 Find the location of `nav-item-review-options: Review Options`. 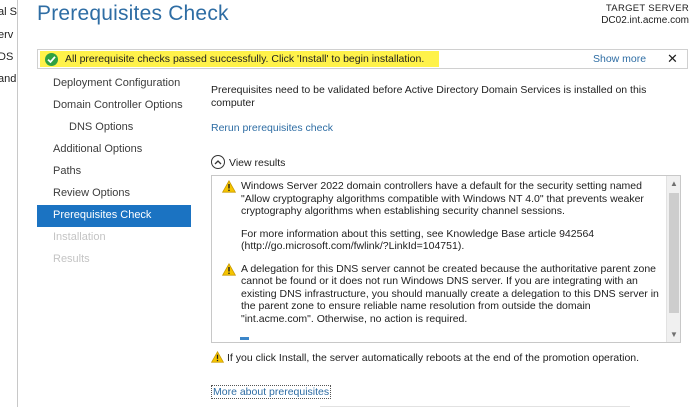

nav-item-review-options: Review Options is located at coordinates (114, 194).